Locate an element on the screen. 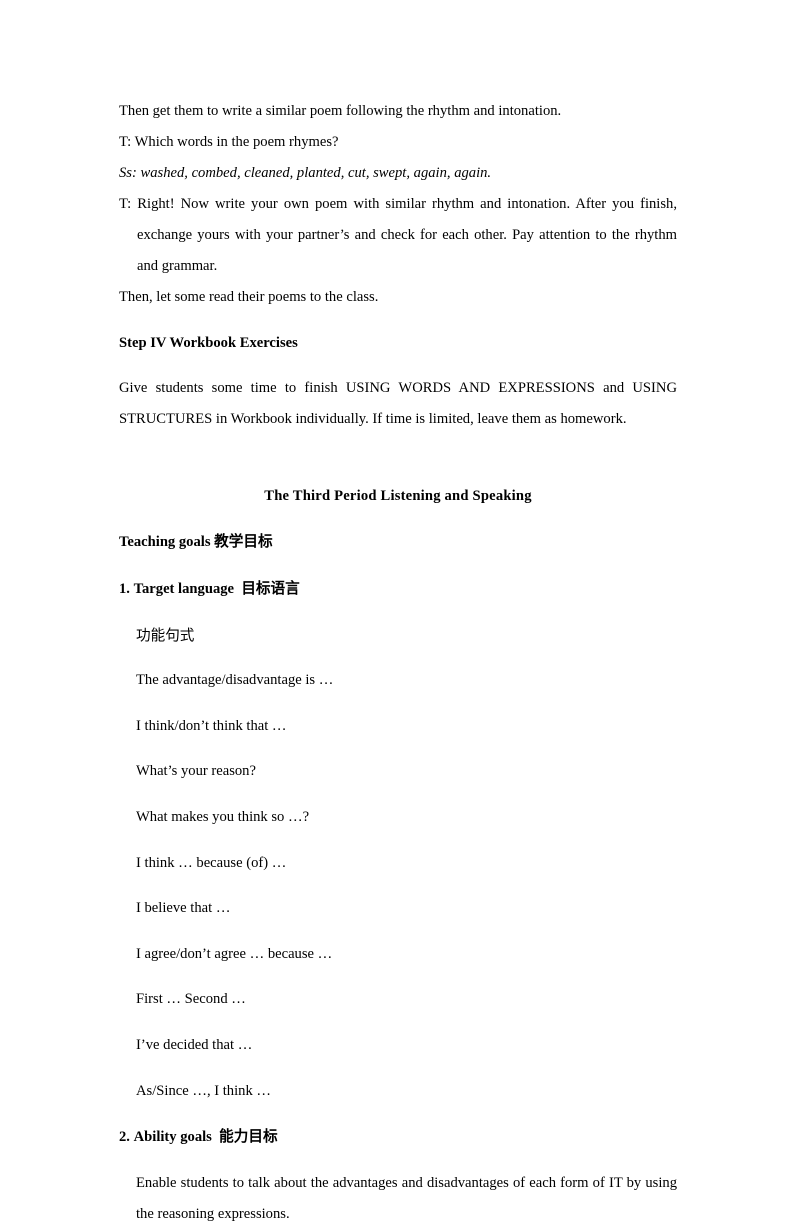 The image size is (794, 1230). teaching-goals-label-en: Teaching goals is located at coordinates (165, 542).